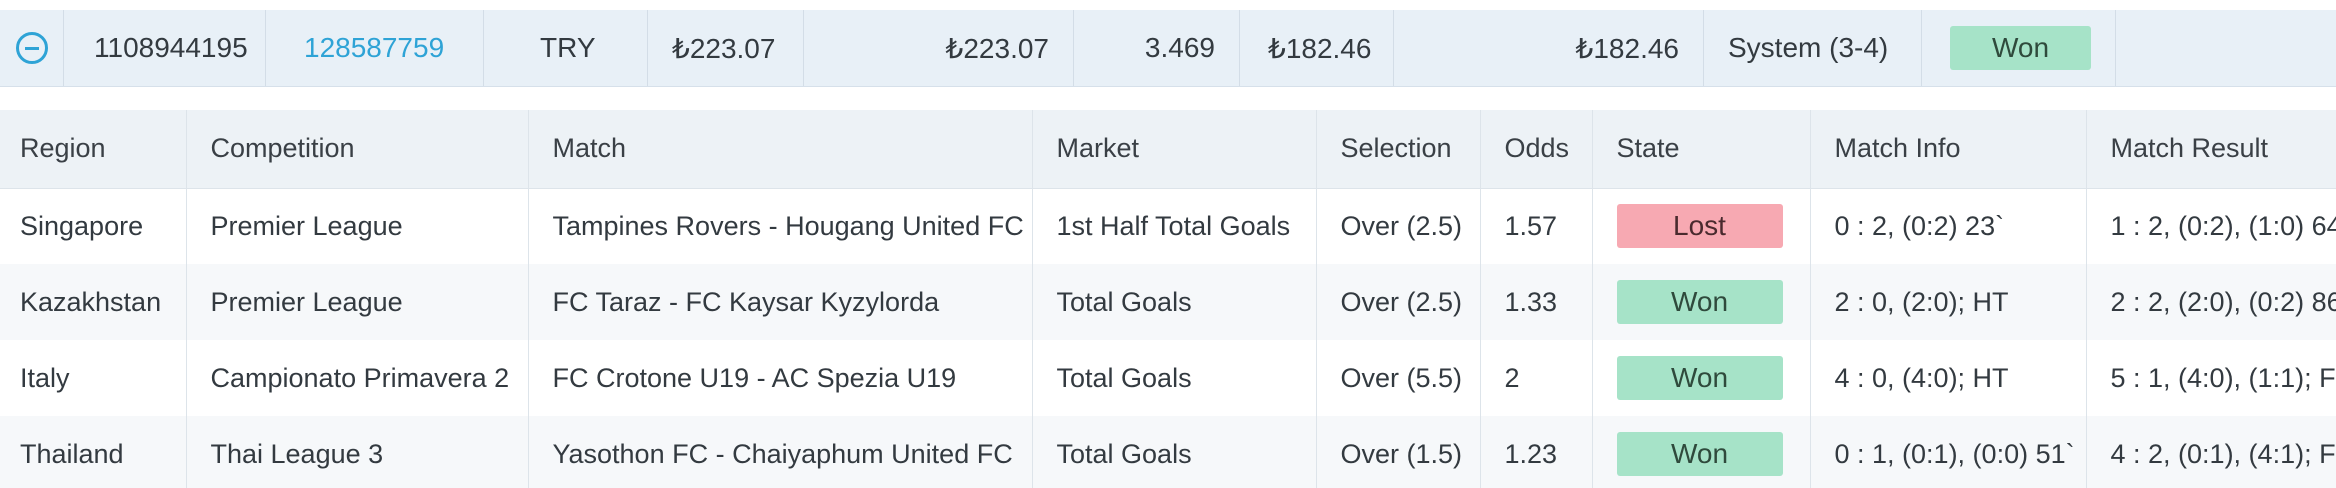 The width and height of the screenshot is (2336, 488). I want to click on header-competition: Competition, so click(357, 149).